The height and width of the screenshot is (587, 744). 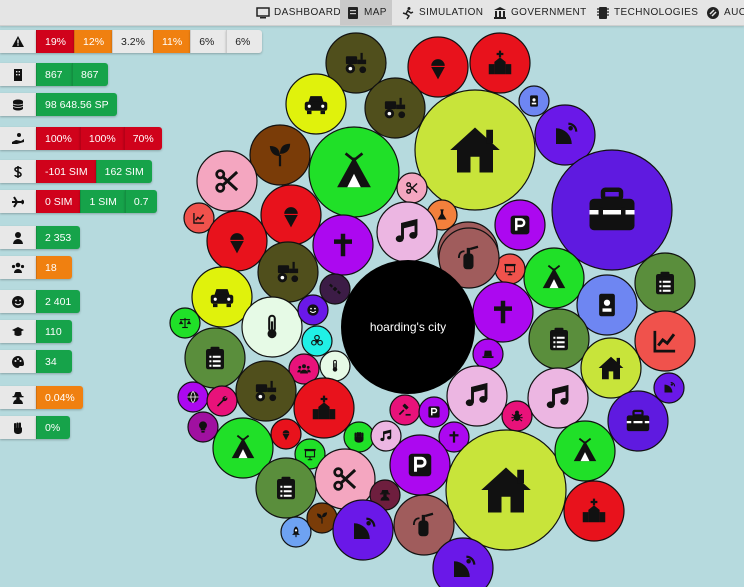 I want to click on fist-icon, so click(x=359, y=437).